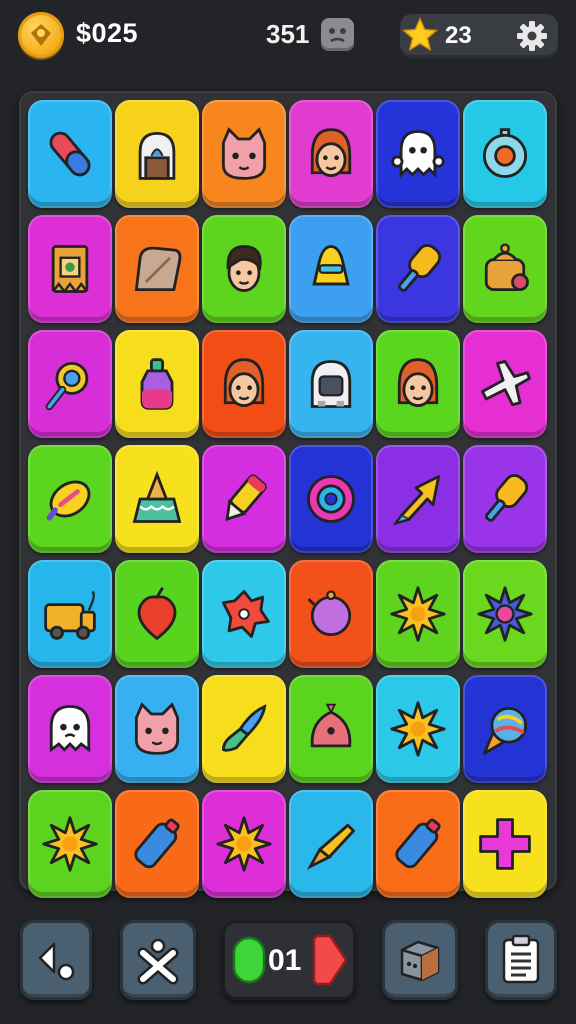 This screenshot has width=576, height=1024. I want to click on tile-r5-c3, so click(244, 614).